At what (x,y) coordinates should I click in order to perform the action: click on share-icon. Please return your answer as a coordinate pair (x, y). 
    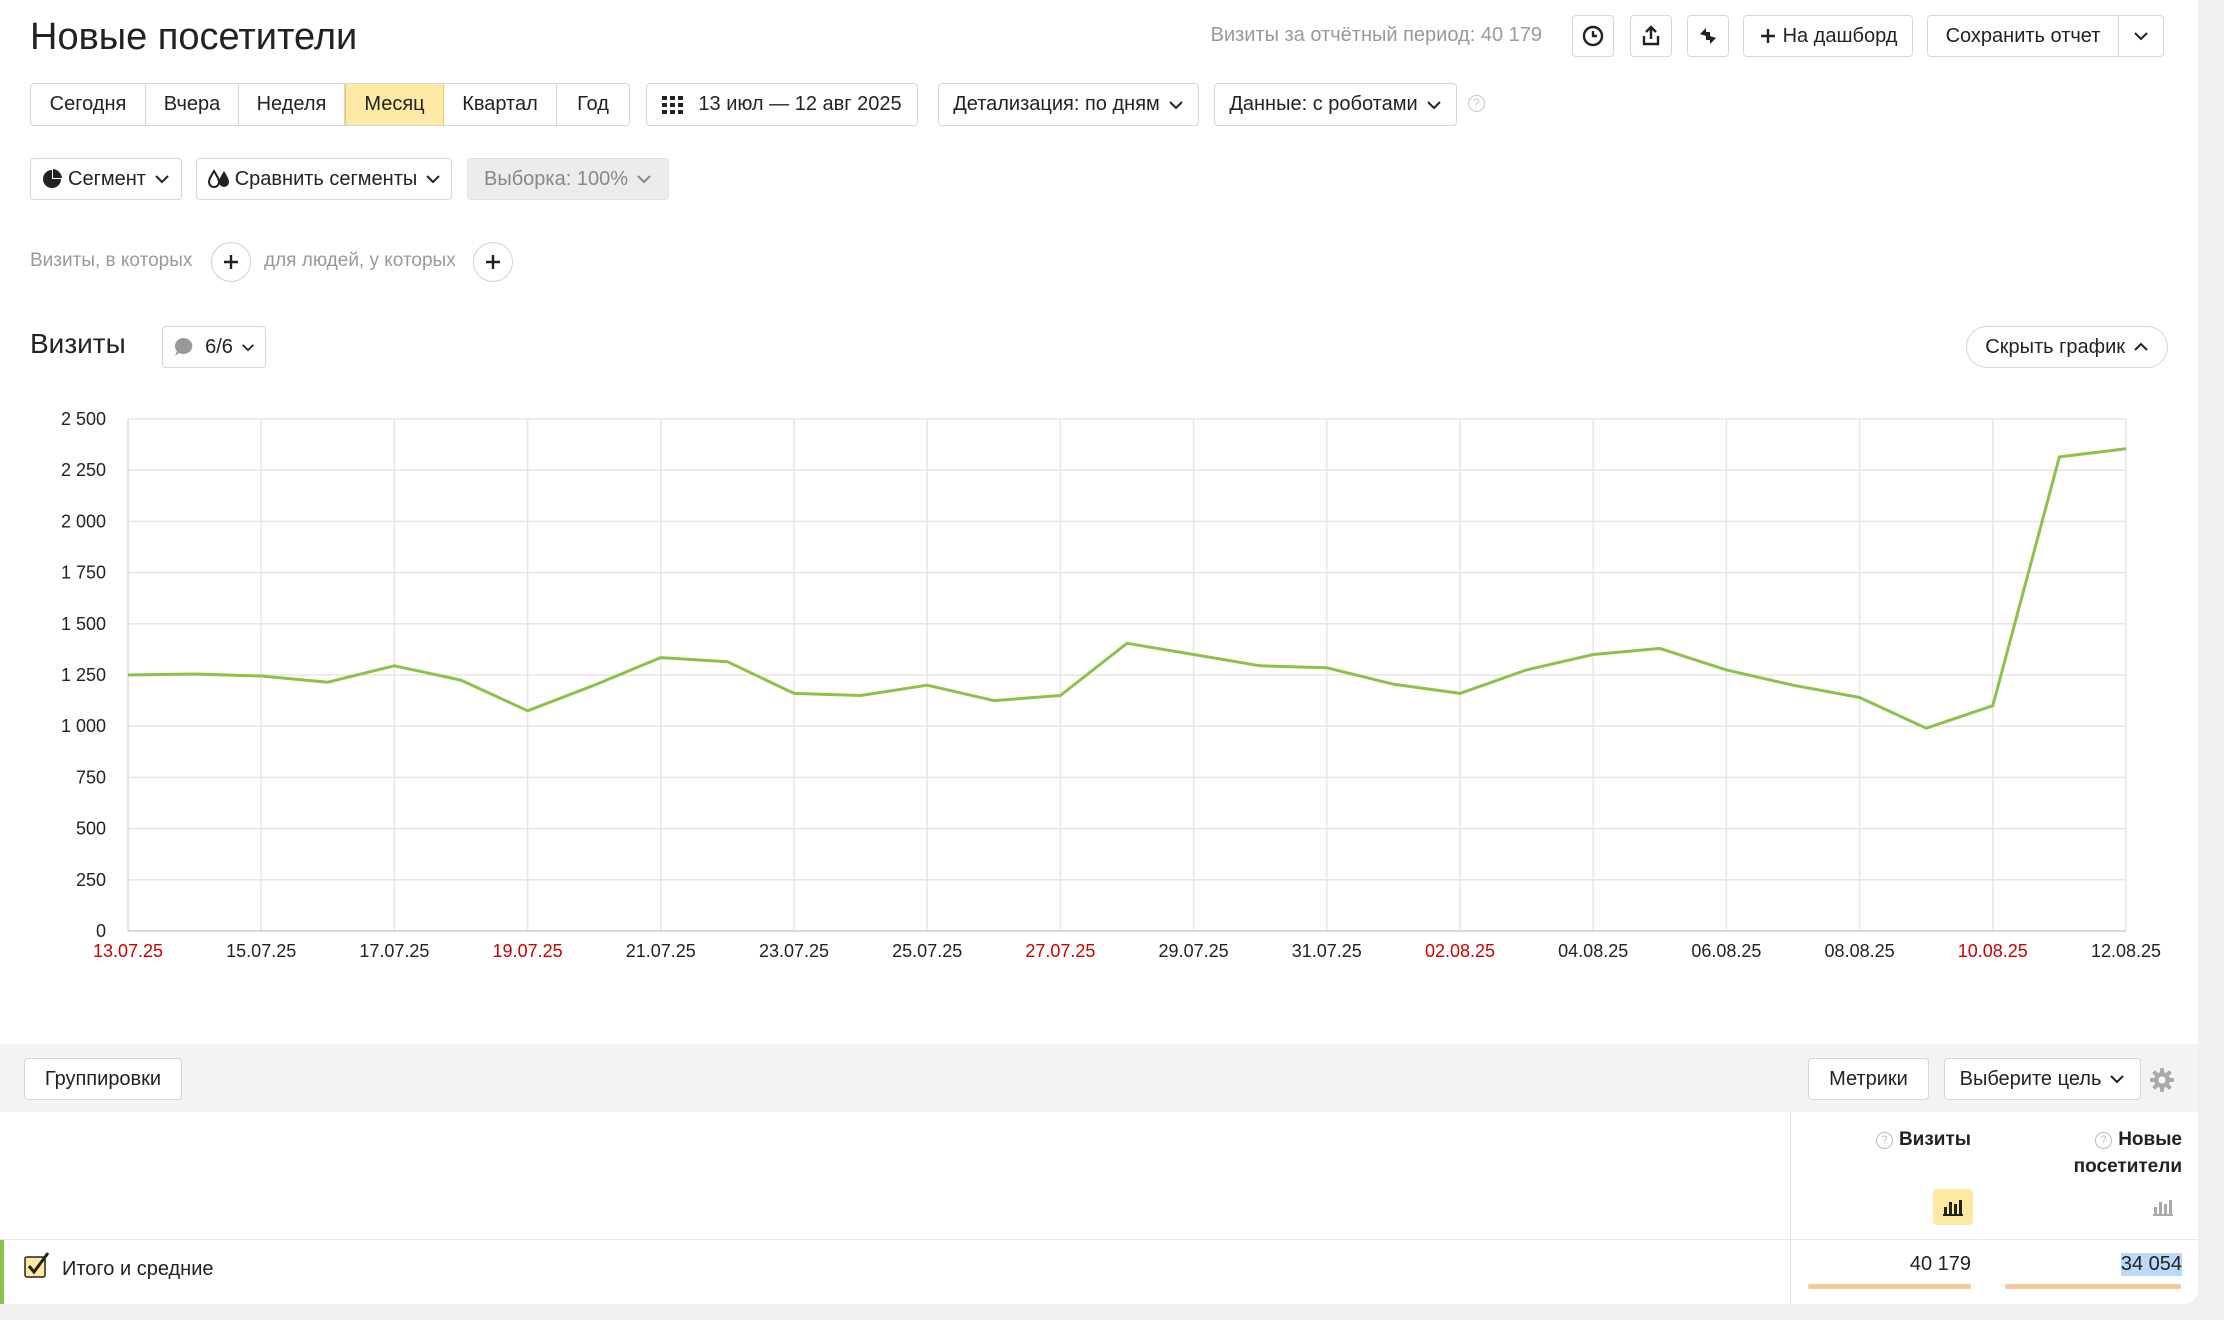
    Looking at the image, I should click on (1651, 35).